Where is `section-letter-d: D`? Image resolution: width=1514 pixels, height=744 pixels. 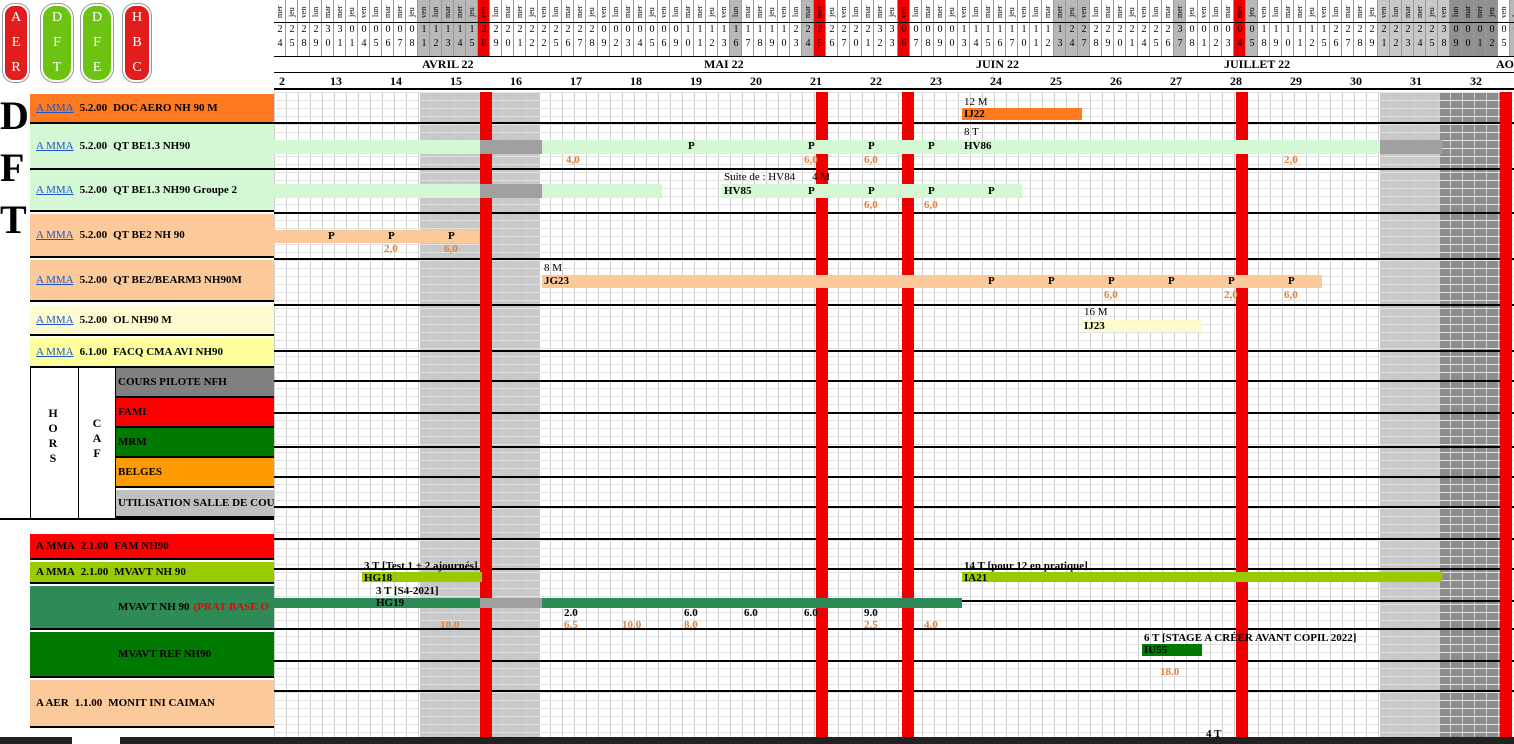 section-letter-d: D is located at coordinates (14, 115).